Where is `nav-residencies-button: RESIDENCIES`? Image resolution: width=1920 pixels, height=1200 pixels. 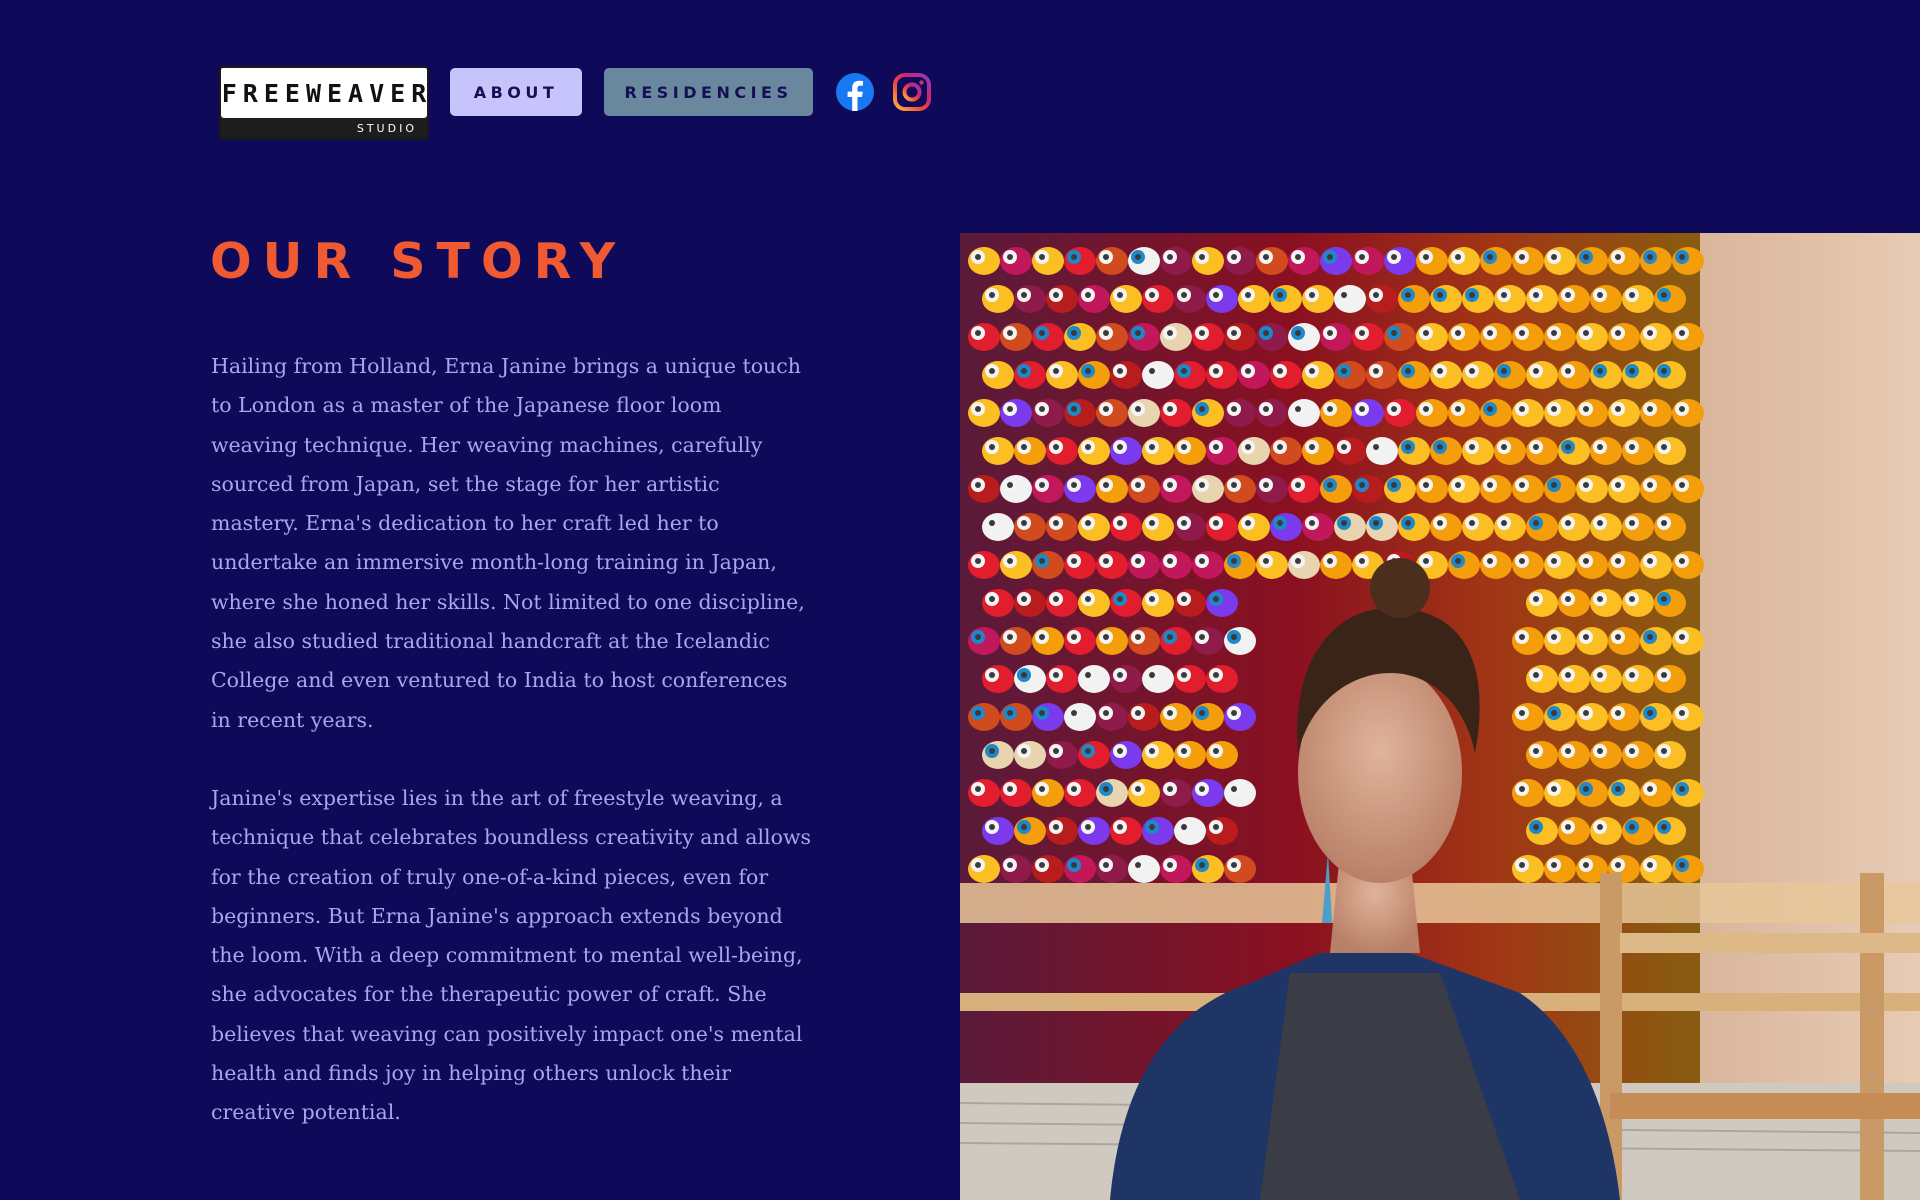
nav-residencies-button: RESIDENCIES is located at coordinates (708, 92).